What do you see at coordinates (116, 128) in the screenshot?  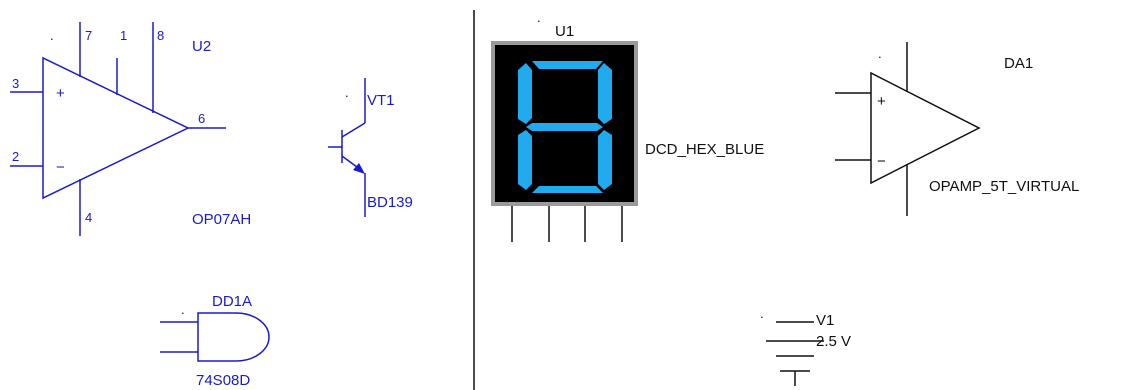 I see `opamp-u2-body` at bounding box center [116, 128].